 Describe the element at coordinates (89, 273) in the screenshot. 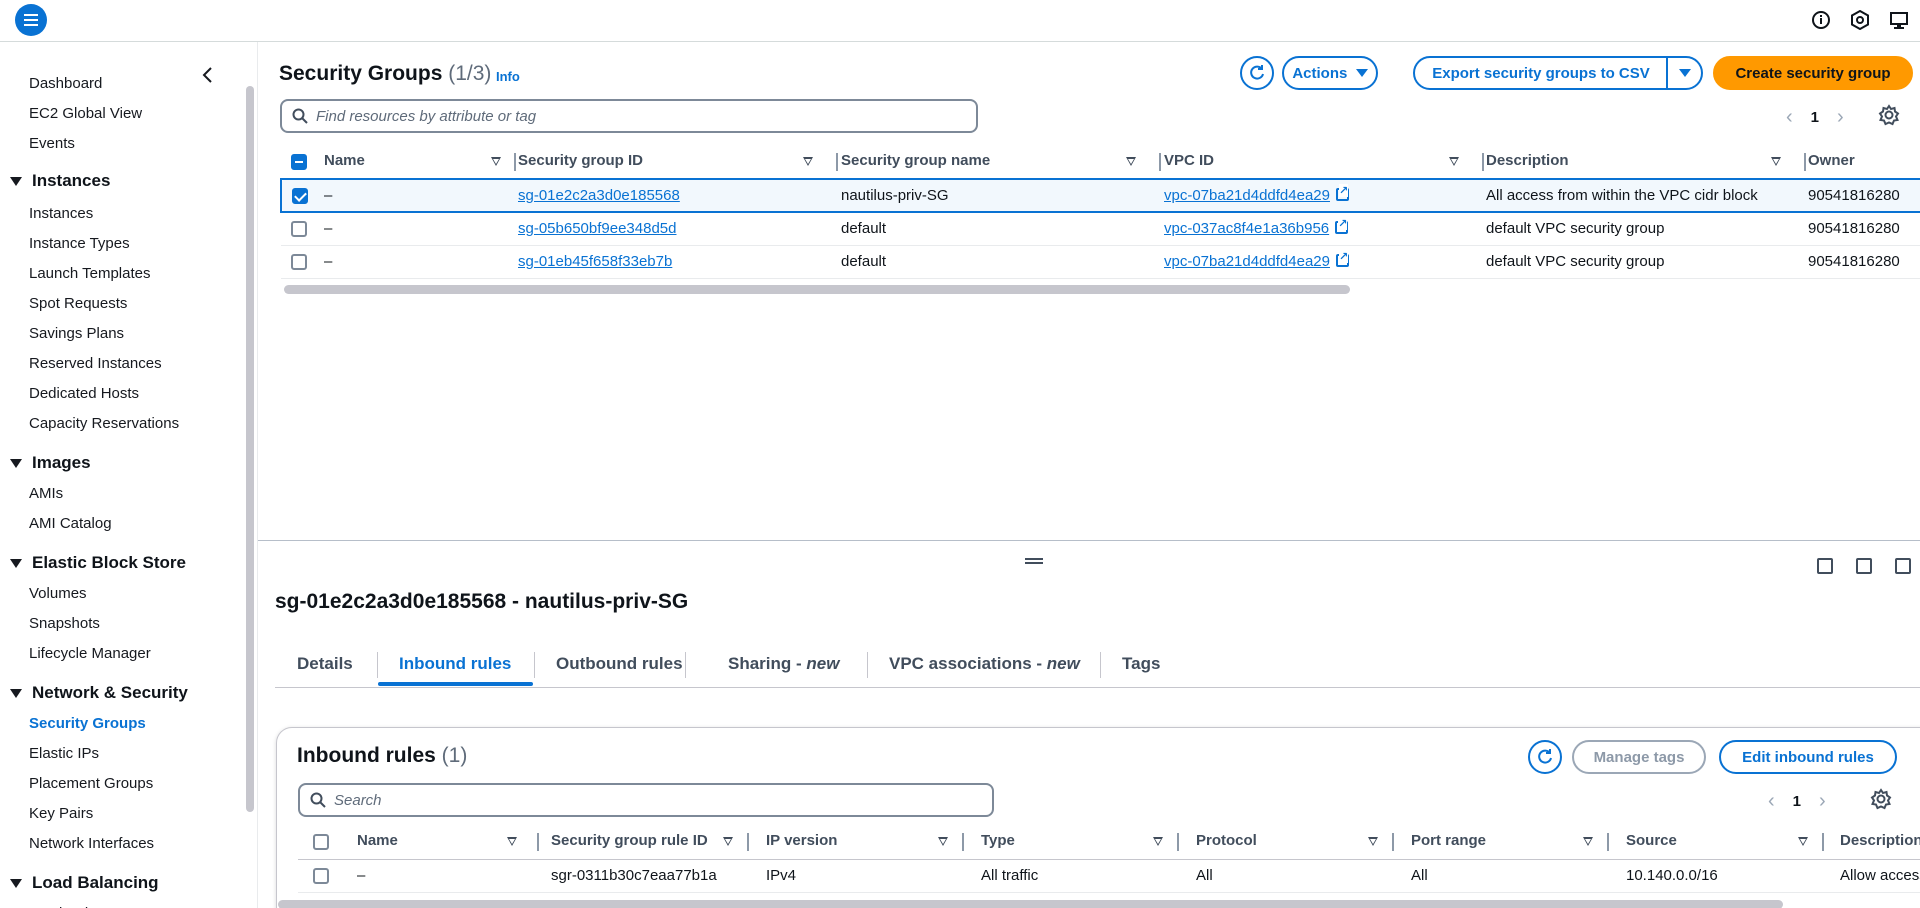

I see `sidebar-item-launch-templates: Launch Templates` at that location.